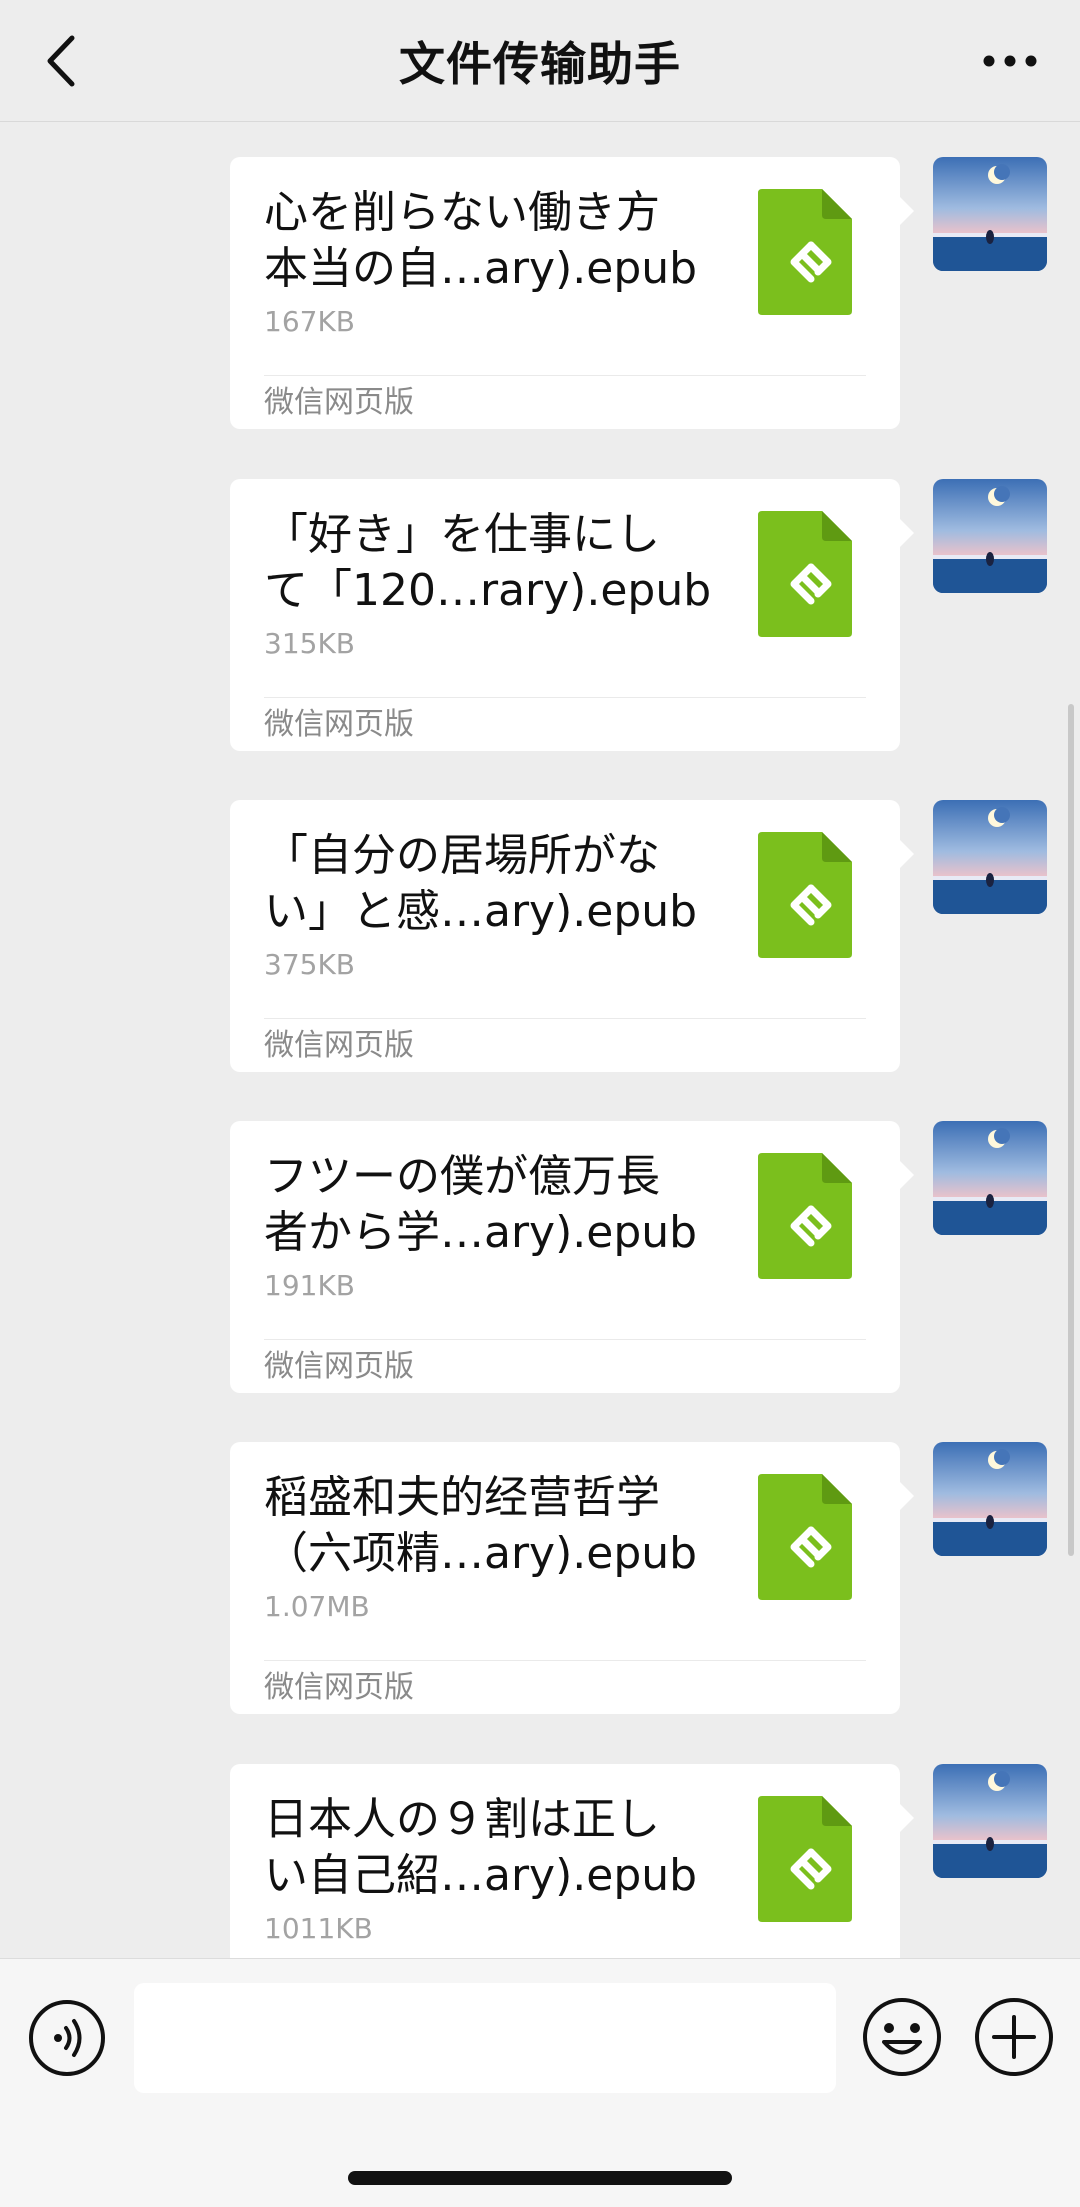 This screenshot has height=2207, width=1080. I want to click on message-row: 「自分の居場所がな い」と感…ary).epub 375KB 微信网页版, so click(540, 936).